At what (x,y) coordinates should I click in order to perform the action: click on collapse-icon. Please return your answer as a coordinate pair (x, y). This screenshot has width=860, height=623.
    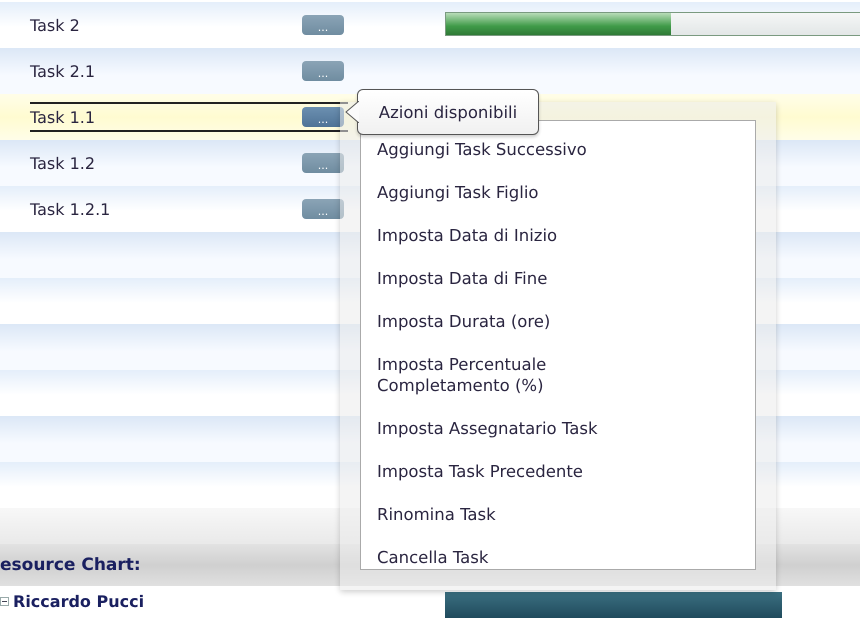
    Looking at the image, I should click on (4, 601).